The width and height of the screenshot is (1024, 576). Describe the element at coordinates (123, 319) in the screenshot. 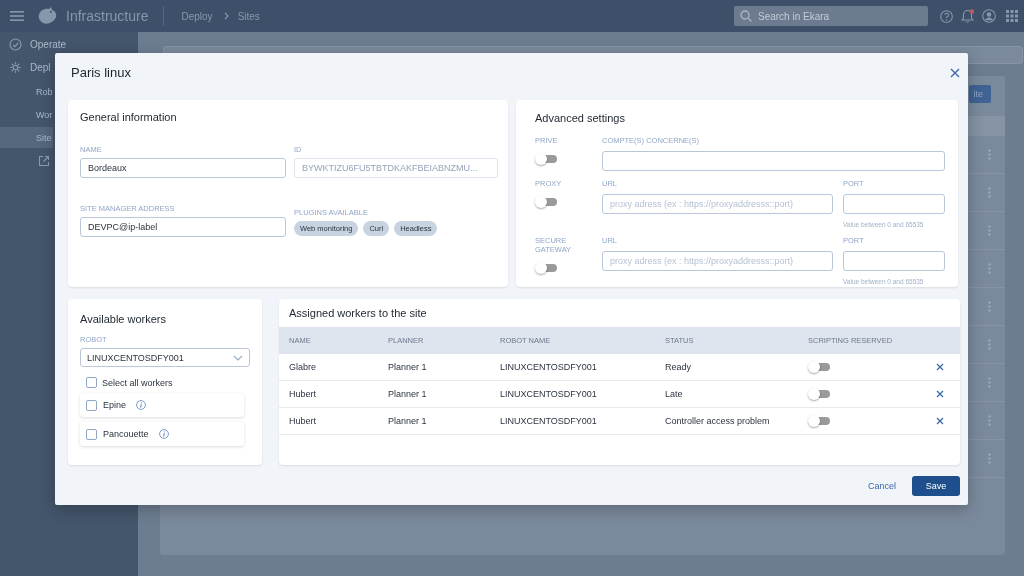

I see `card-title: Available workers` at that location.